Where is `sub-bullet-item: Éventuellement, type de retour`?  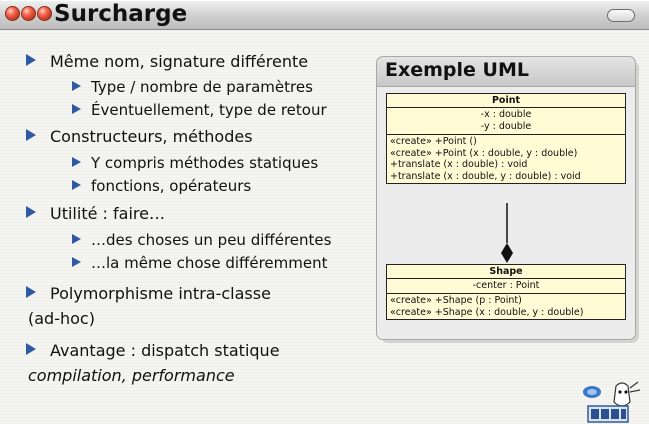 sub-bullet-item: Éventuellement, type de retour is located at coordinates (199, 110).